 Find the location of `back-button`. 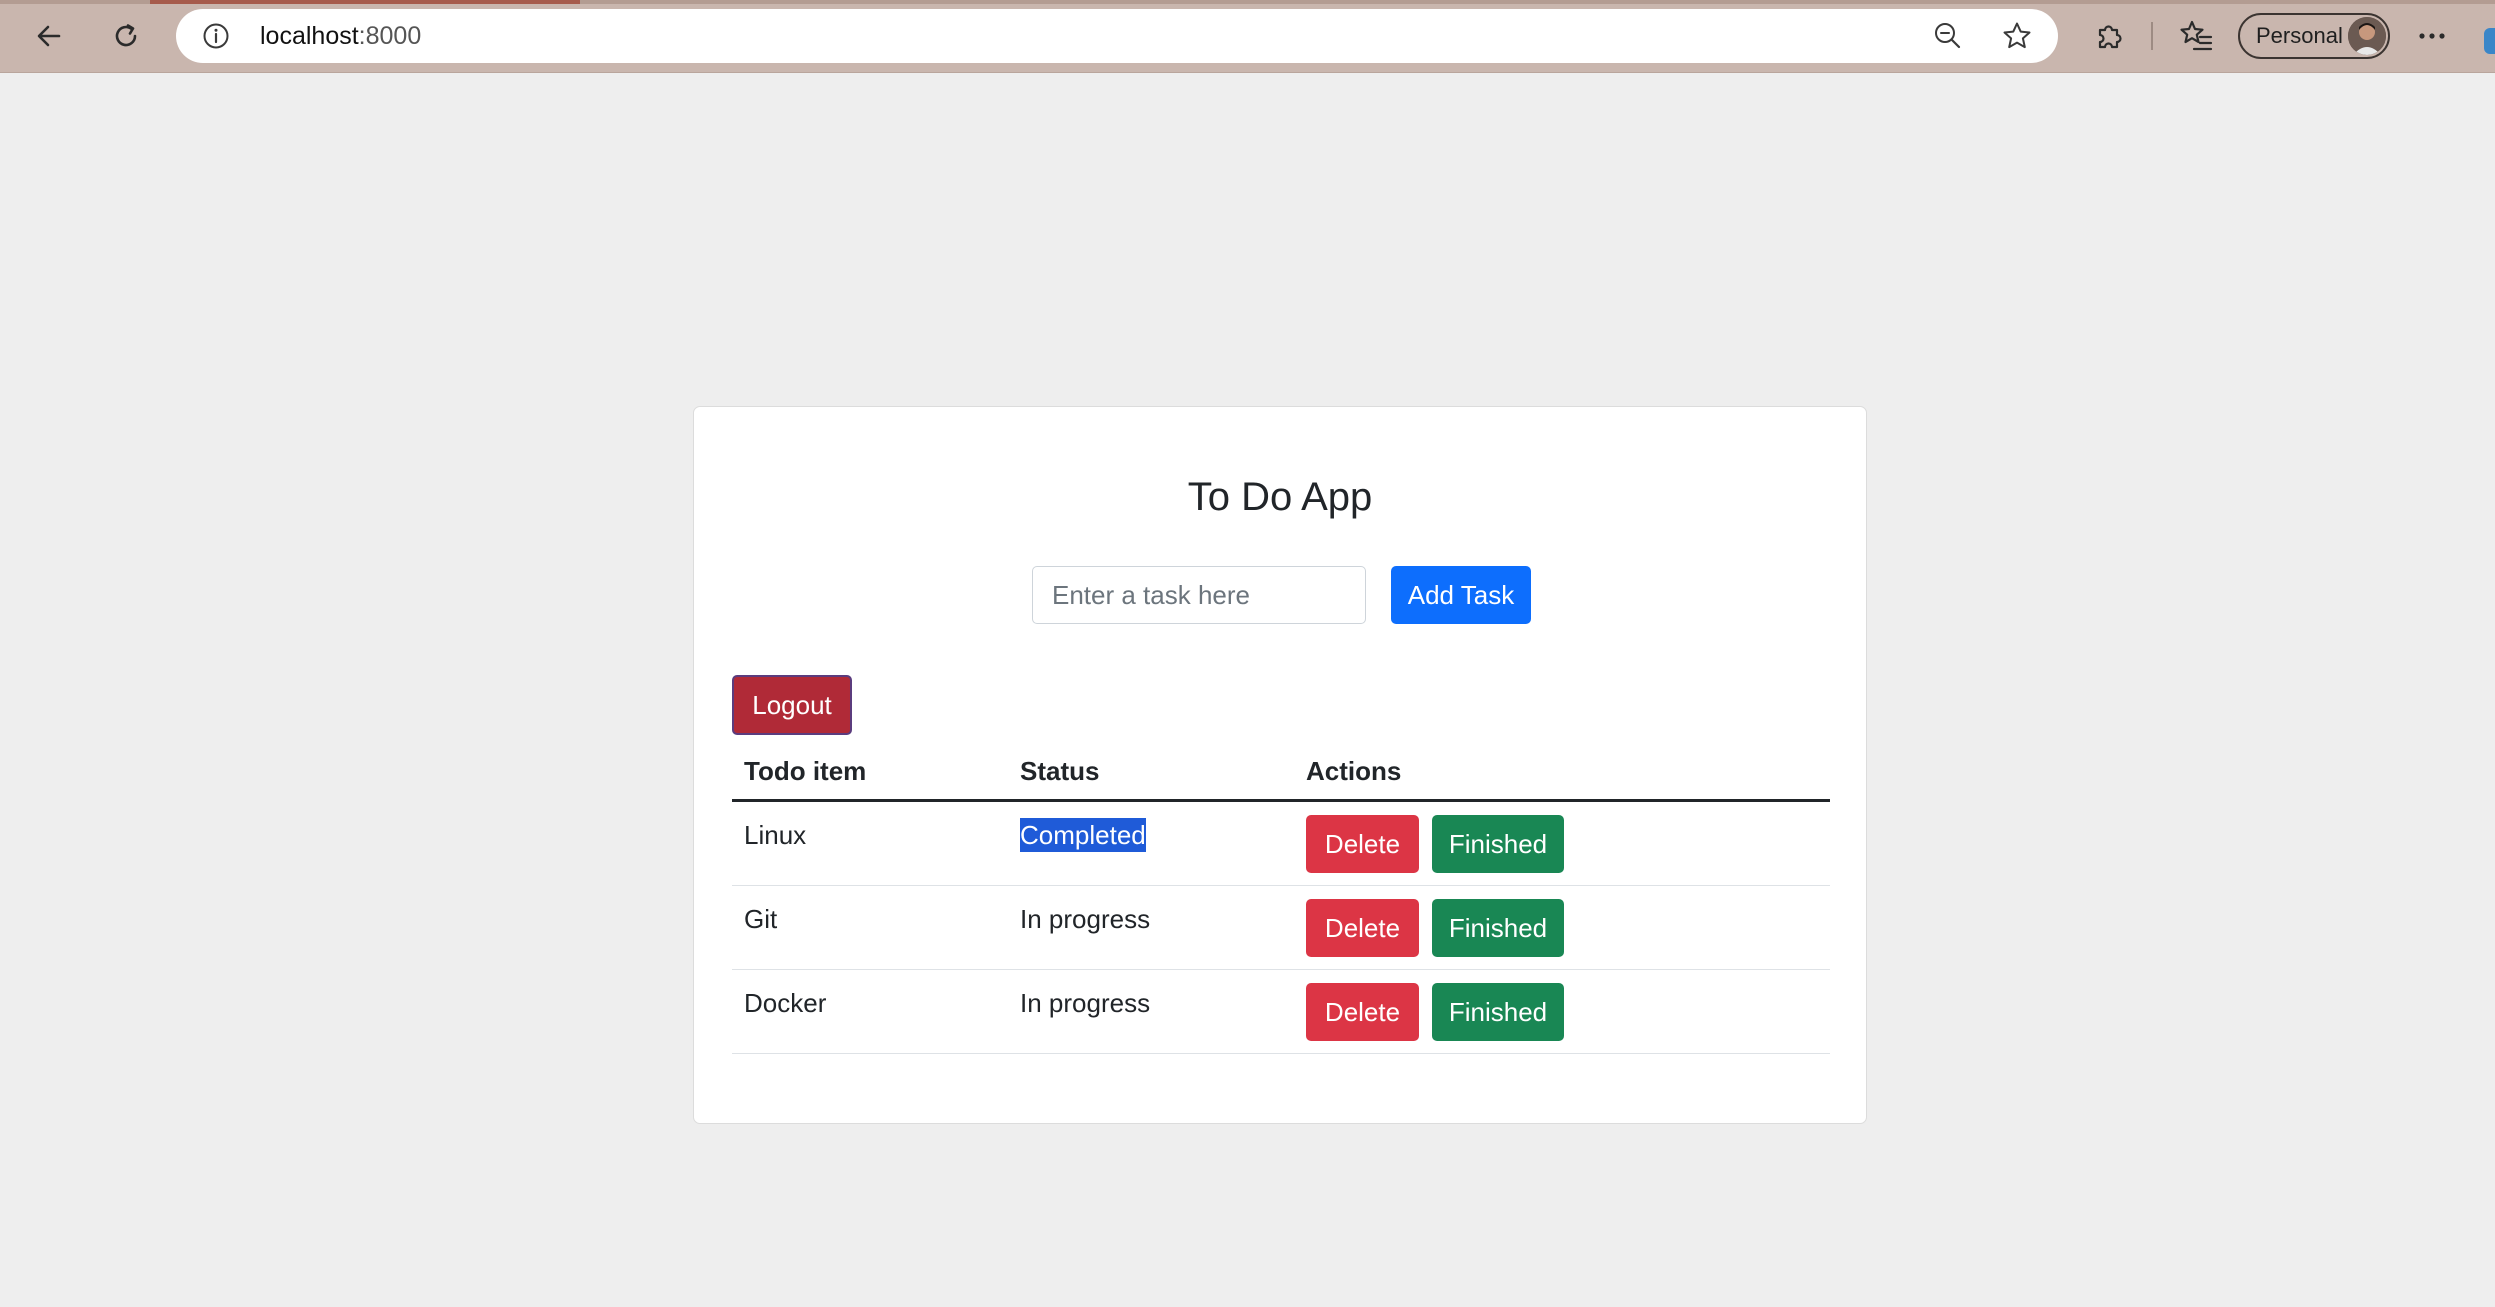

back-button is located at coordinates (49, 36).